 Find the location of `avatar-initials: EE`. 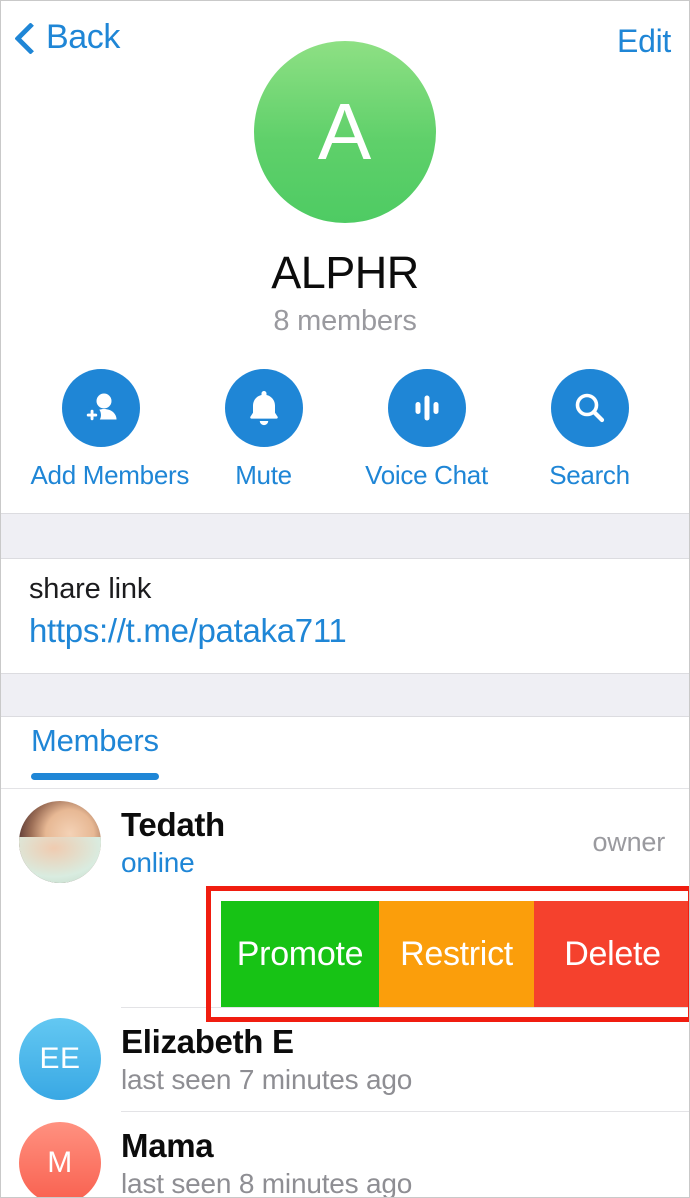

avatar-initials: EE is located at coordinates (60, 1058).